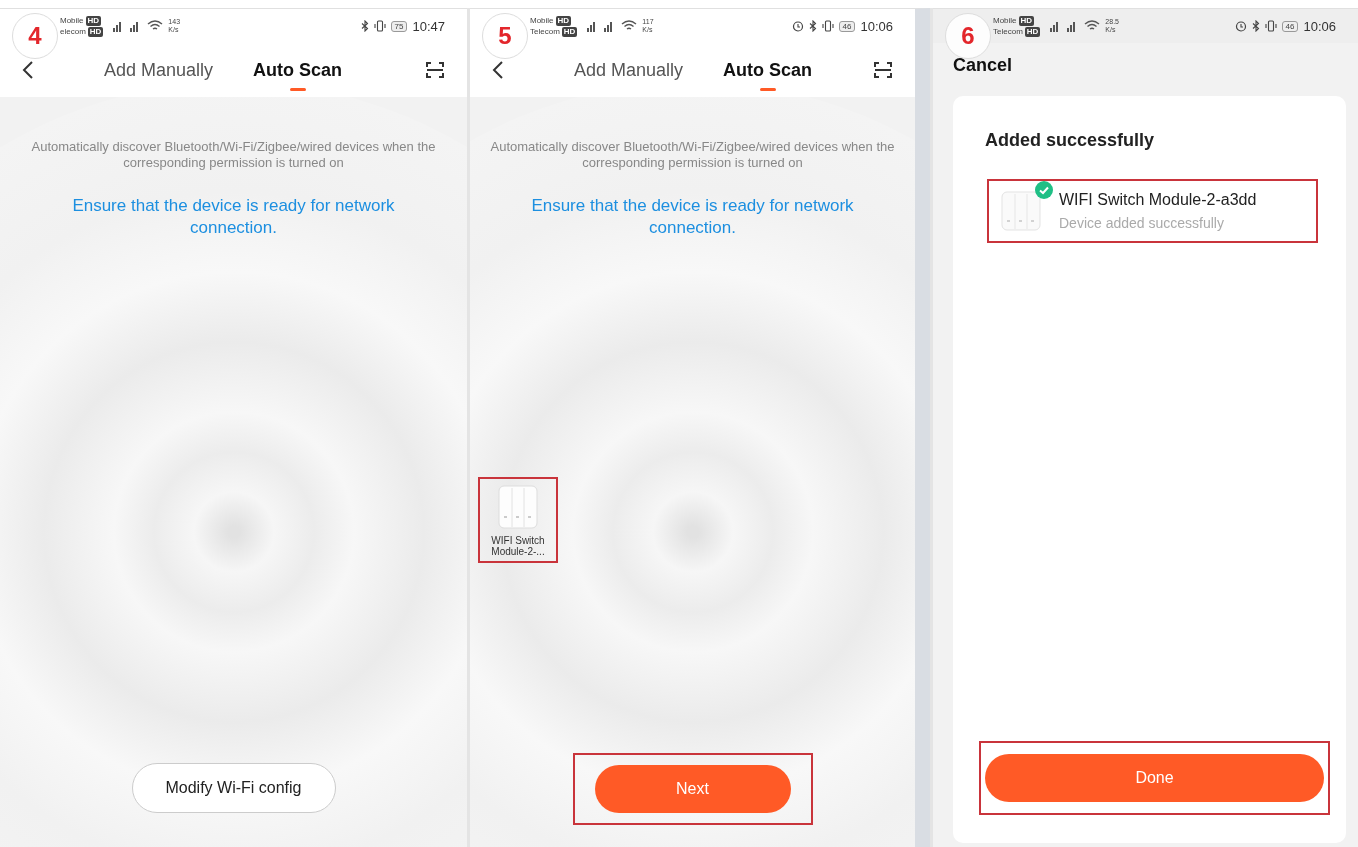  Describe the element at coordinates (428, 26) in the screenshot. I see `clock-time: 10:47` at that location.